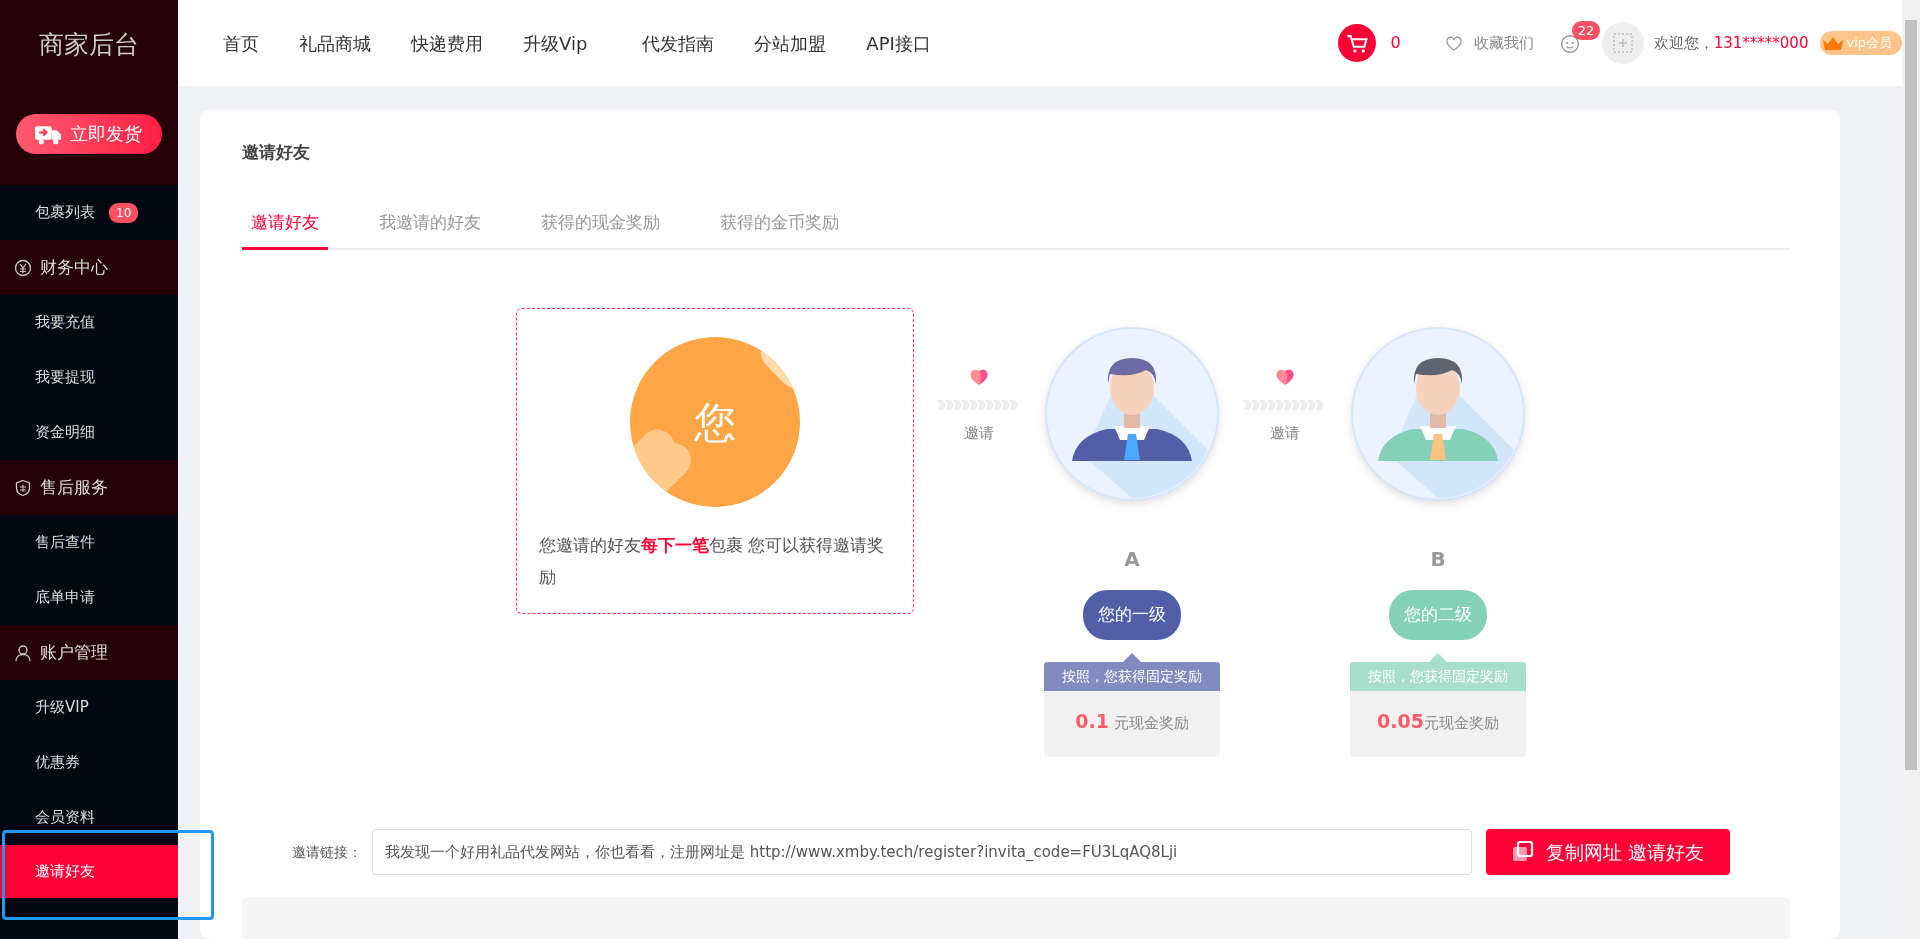 This screenshot has width=1920, height=939. Describe the element at coordinates (712, 561) in the screenshot. I see `invite-description: 您邀请的好友每下一笔包裹 您可以获得邀请奖励` at that location.